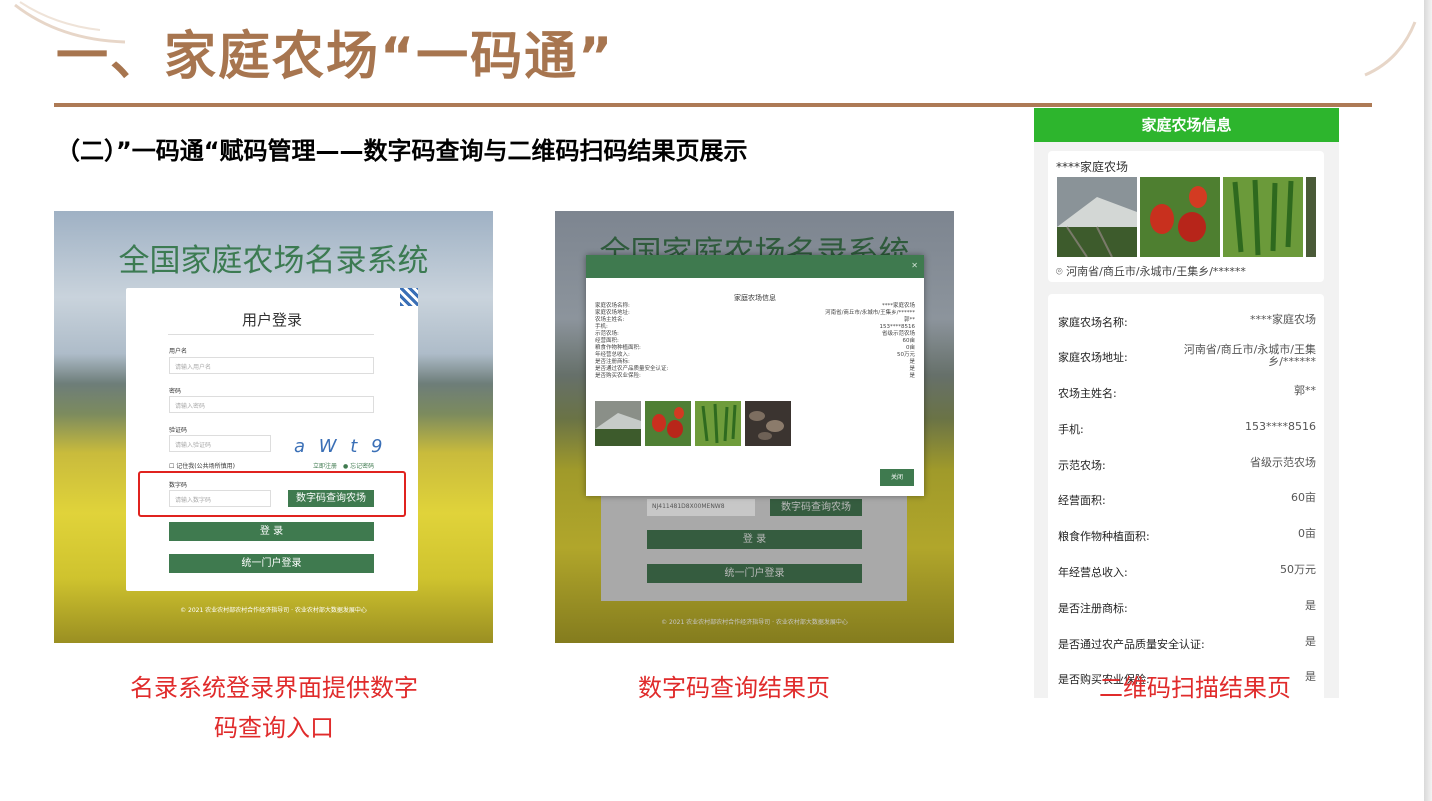 The image size is (1432, 801). What do you see at coordinates (274, 728) in the screenshot?
I see `caption-login-line2: 码查询入口` at bounding box center [274, 728].